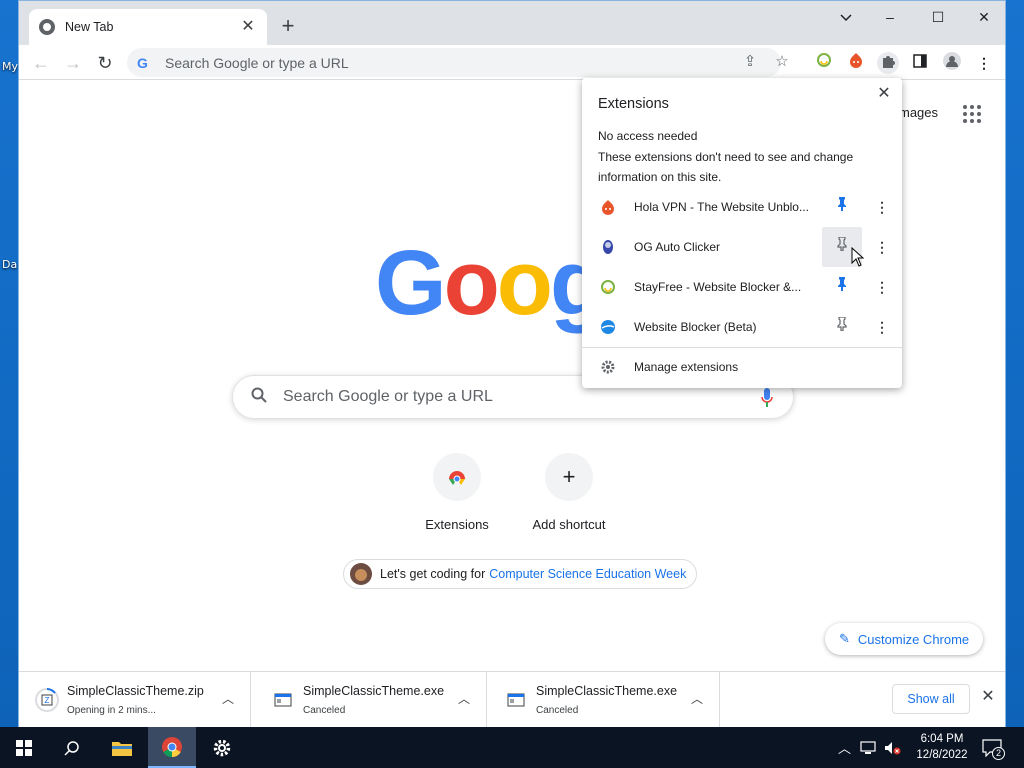  What do you see at coordinates (388, 396) in the screenshot?
I see `ntp-search-placeholder: Search Google or type a URL` at bounding box center [388, 396].